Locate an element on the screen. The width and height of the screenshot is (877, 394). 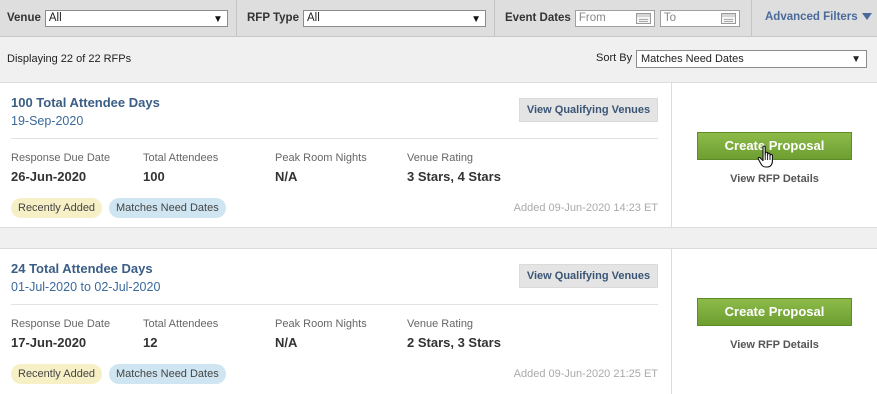
added-timestamp: Added 09-Jun-2020 14:23 ET is located at coordinates (585, 208).